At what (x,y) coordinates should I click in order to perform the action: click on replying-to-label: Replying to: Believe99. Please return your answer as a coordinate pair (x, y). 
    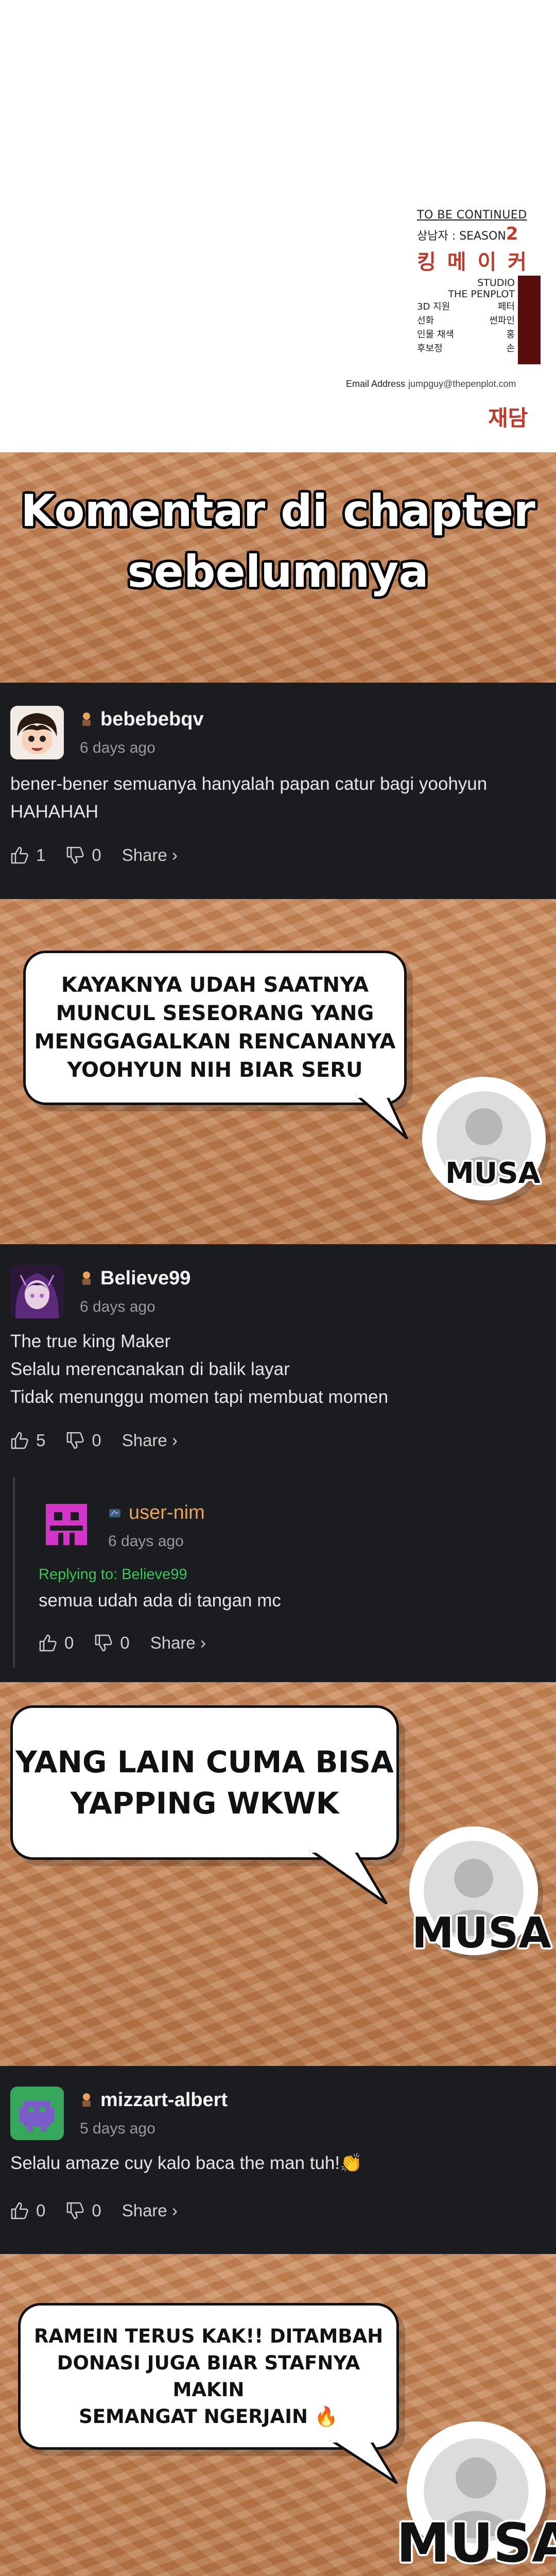
    Looking at the image, I should click on (113, 1574).